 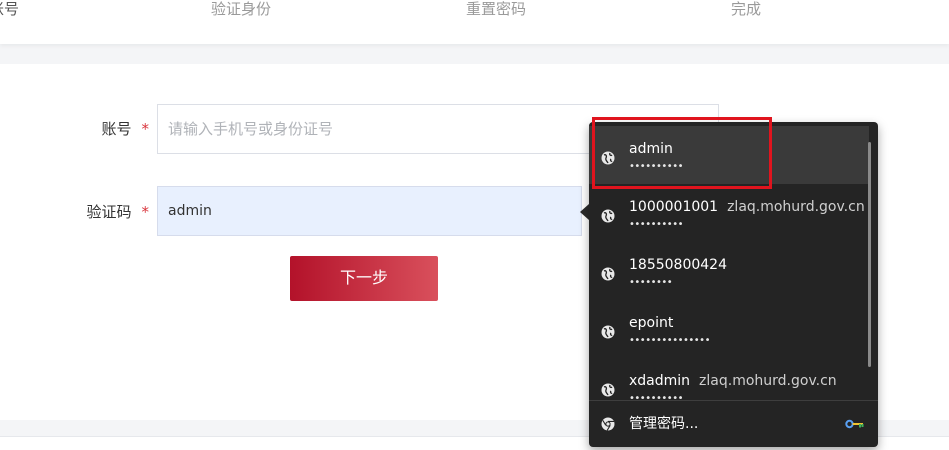 I want to click on account-label: 账号 *, so click(x=99, y=129).